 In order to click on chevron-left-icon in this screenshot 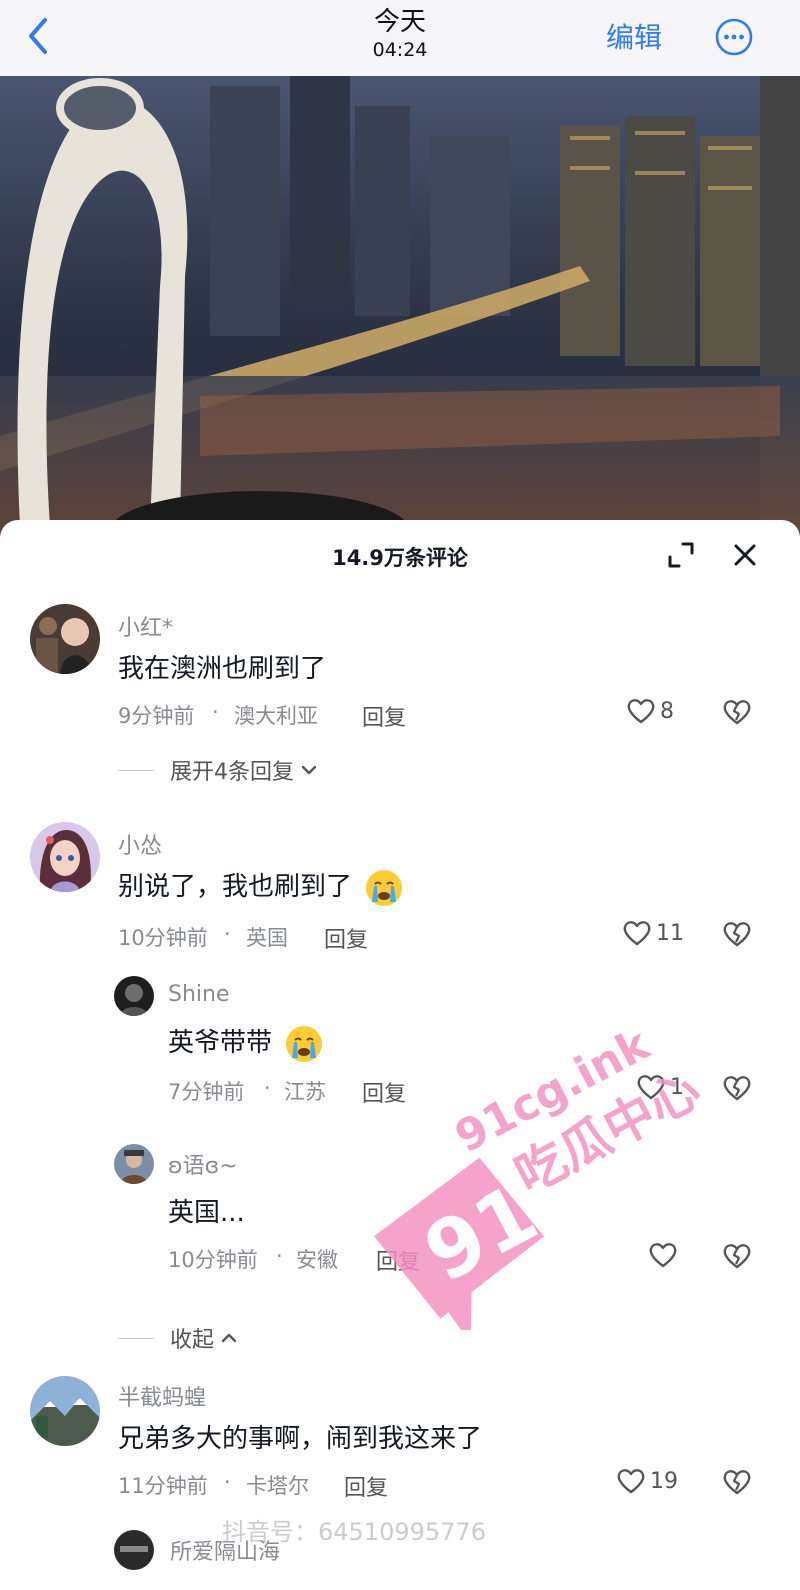, I will do `click(38, 36)`.